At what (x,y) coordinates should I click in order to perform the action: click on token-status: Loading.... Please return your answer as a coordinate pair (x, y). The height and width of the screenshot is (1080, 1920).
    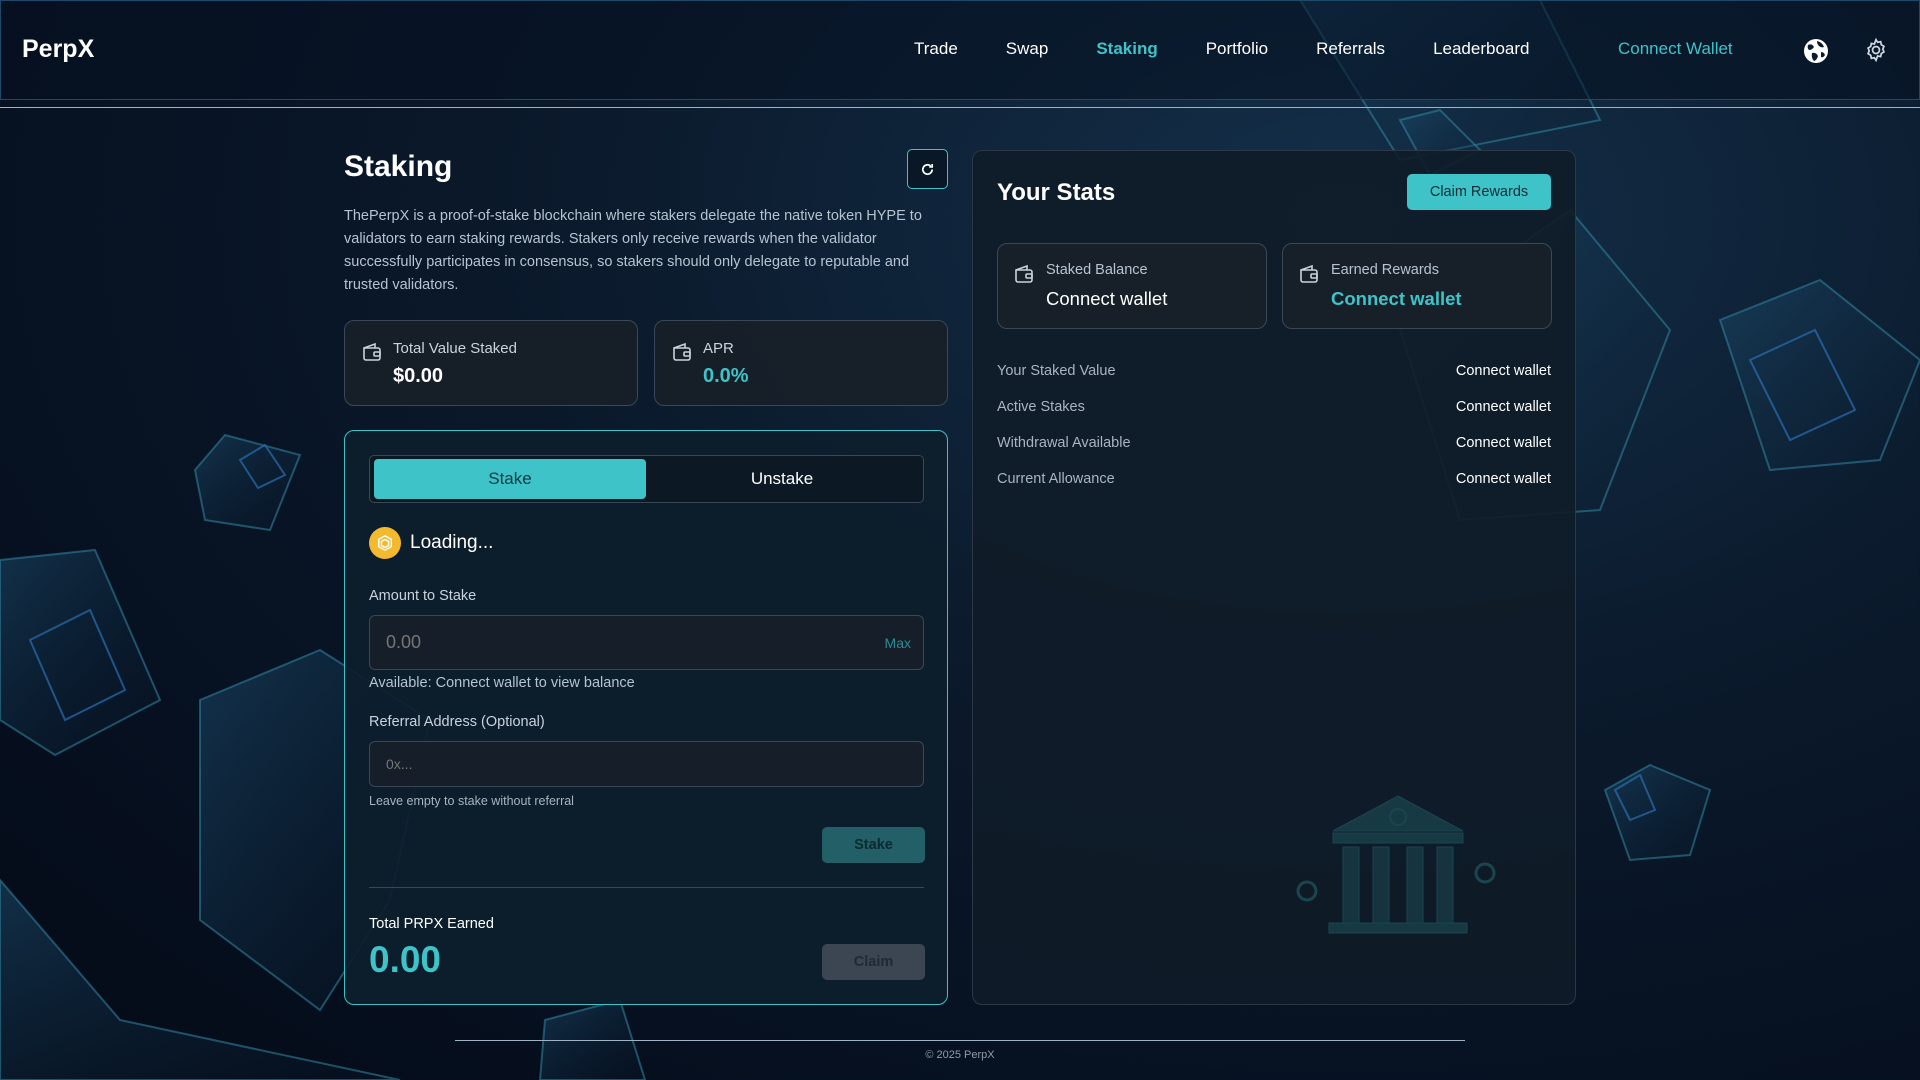
    Looking at the image, I should click on (452, 542).